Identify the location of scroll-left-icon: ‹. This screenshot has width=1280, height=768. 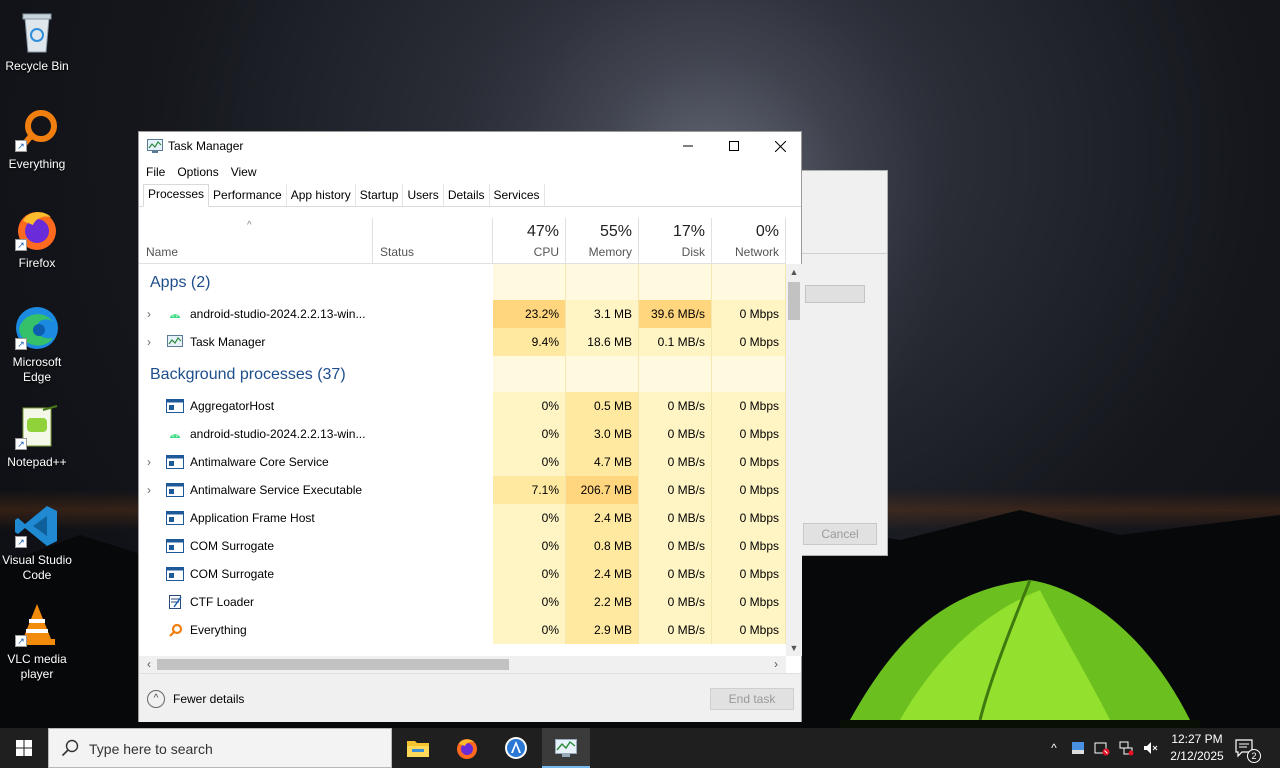
(149, 664).